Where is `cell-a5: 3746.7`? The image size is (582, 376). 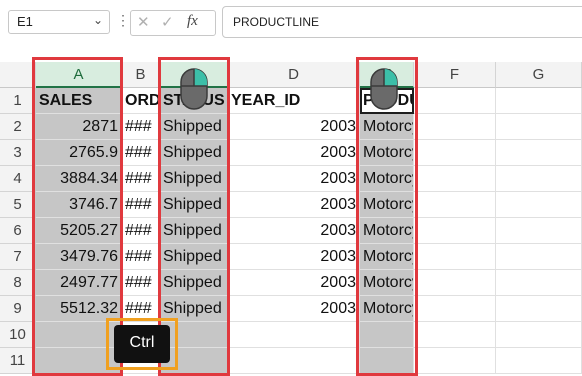 cell-a5: 3746.7 is located at coordinates (79, 205).